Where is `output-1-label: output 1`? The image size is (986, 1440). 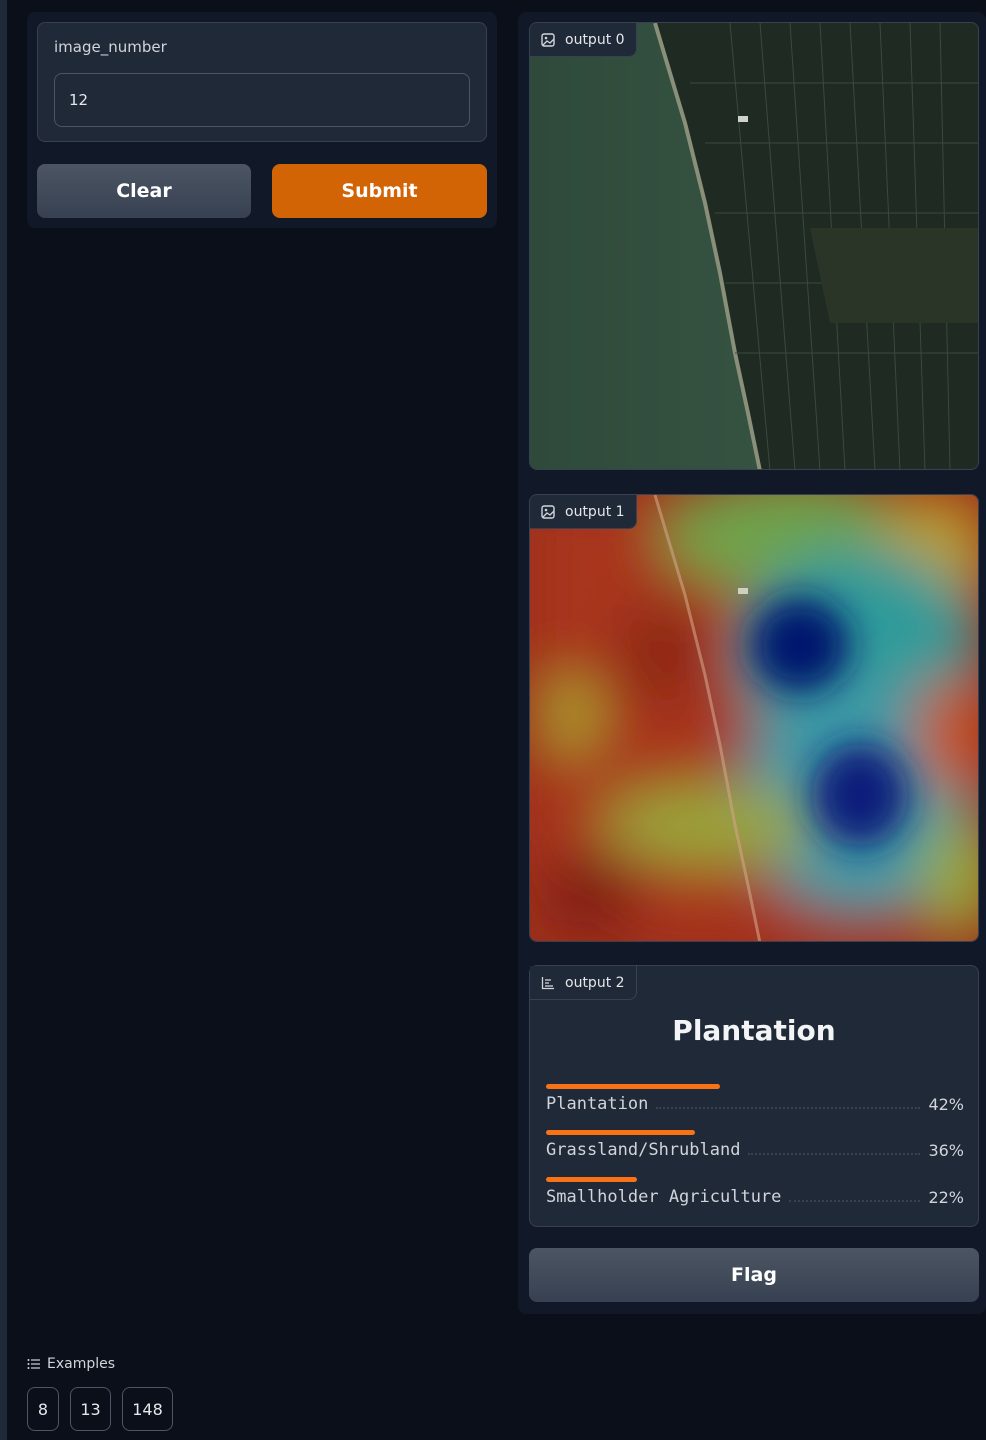
output-1-label: output 1 is located at coordinates (595, 511).